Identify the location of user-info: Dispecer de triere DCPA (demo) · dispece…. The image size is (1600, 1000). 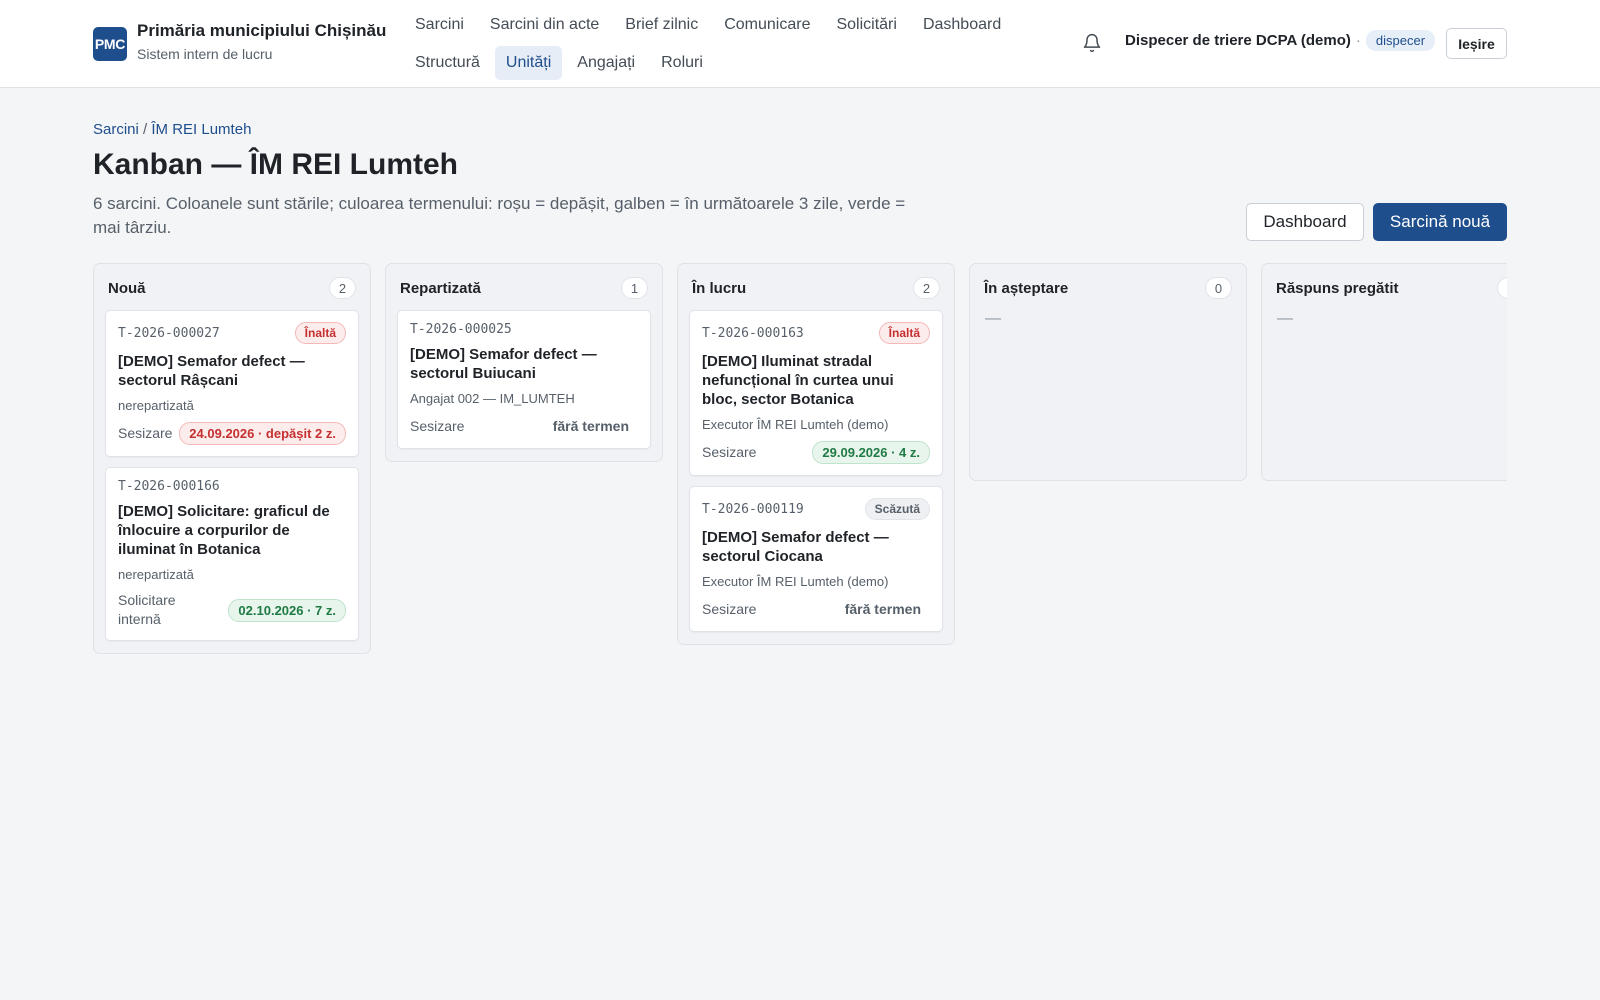
(1280, 40).